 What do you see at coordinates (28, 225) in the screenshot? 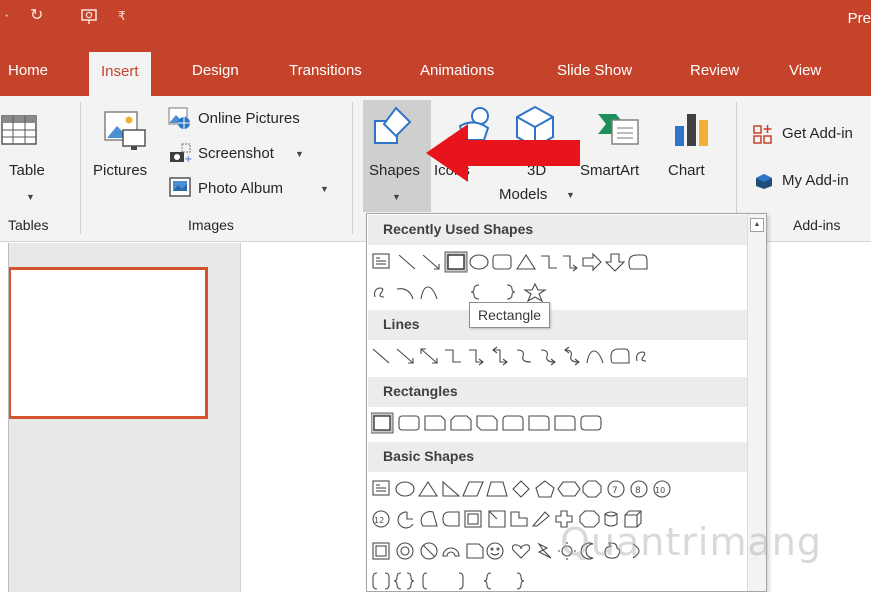
I see `group-label-tables: Tables` at bounding box center [28, 225].